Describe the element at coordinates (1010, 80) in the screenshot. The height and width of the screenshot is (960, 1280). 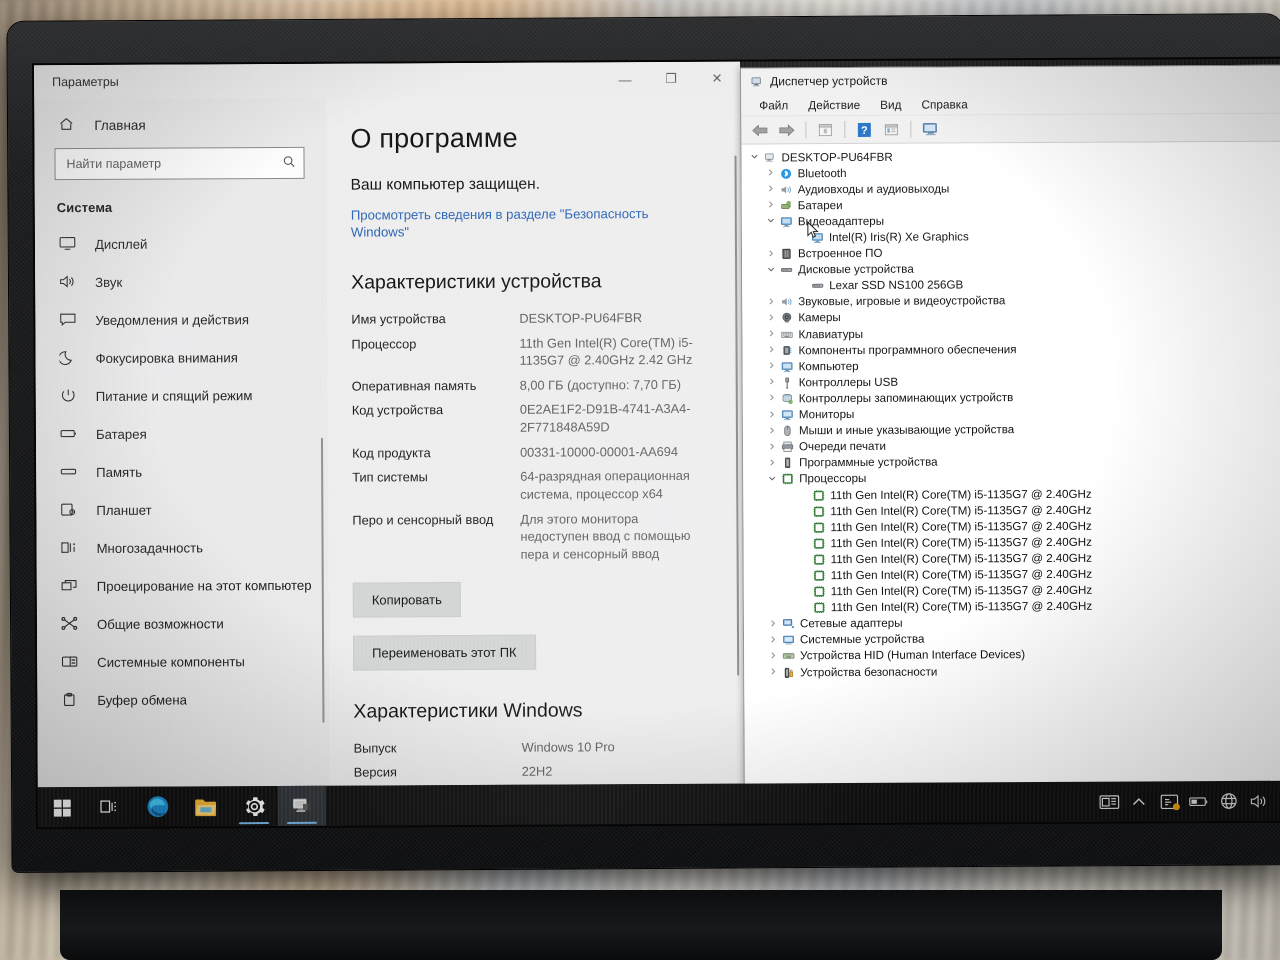
I see `device-manager-title-bar: Диспетчер устройств` at that location.